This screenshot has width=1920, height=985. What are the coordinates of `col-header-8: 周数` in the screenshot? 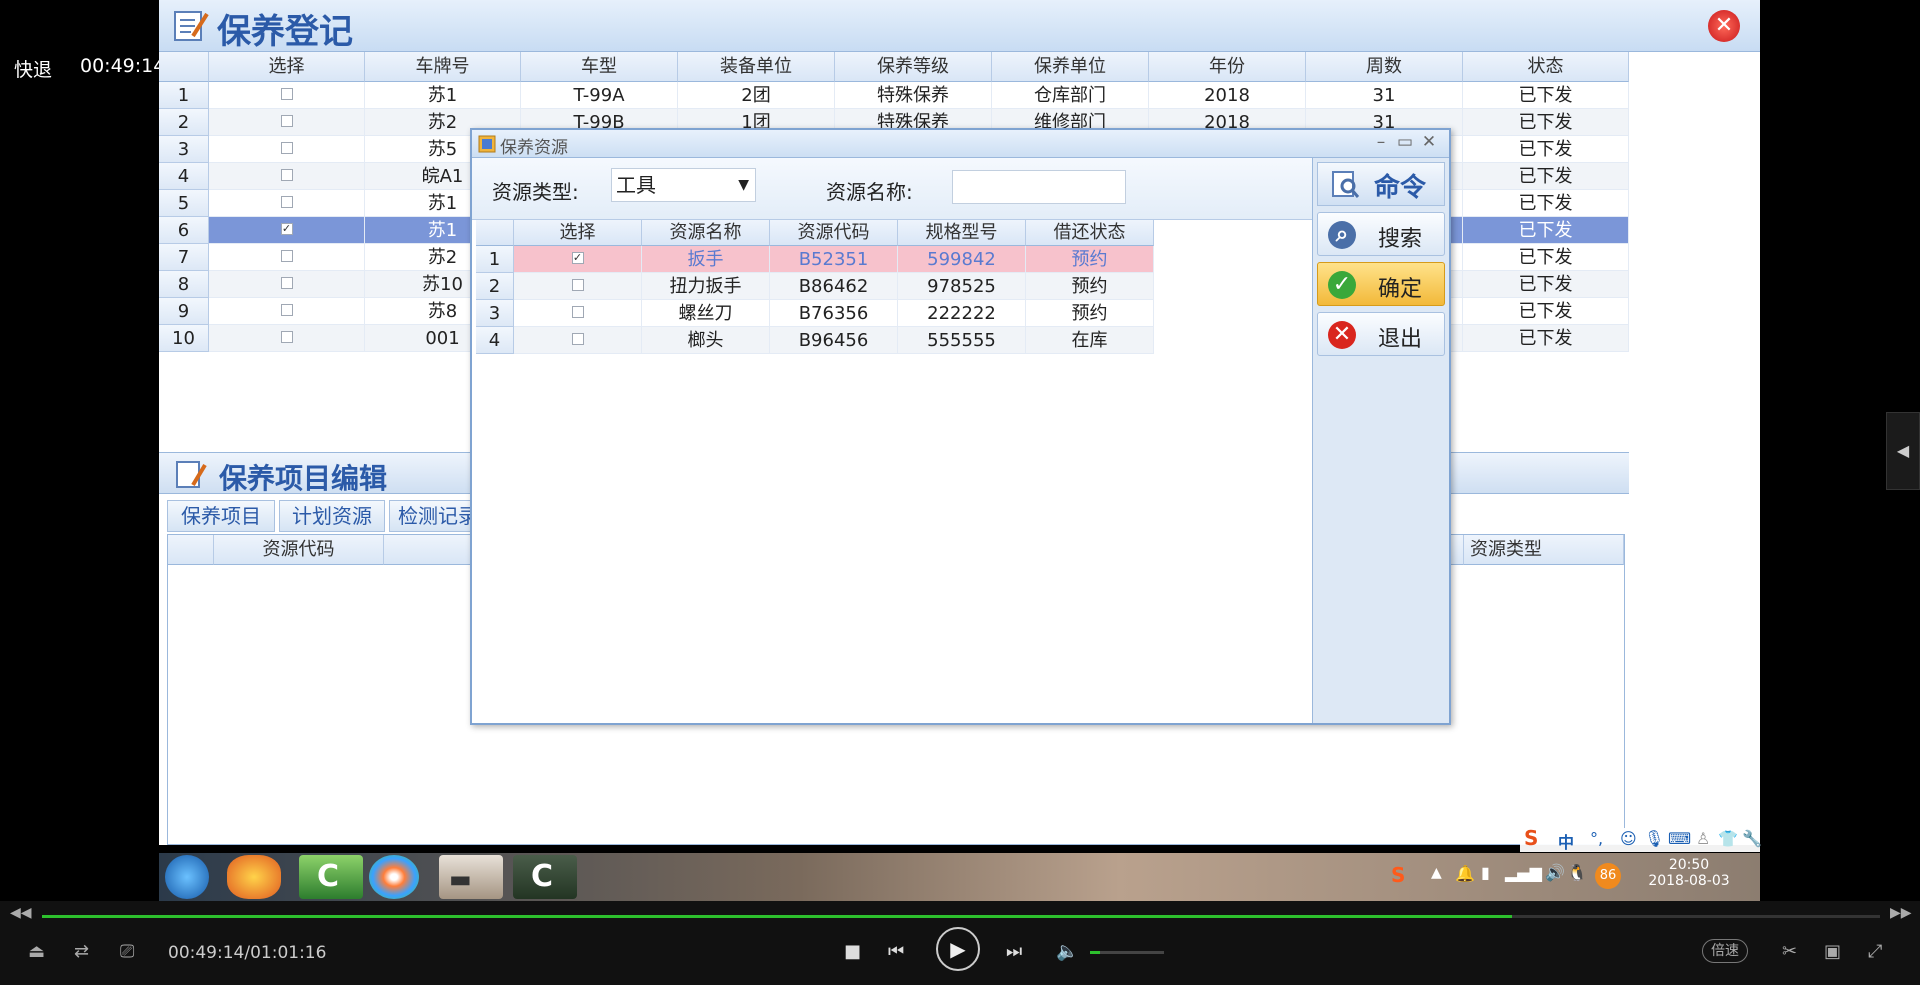 It's located at (1384, 67).